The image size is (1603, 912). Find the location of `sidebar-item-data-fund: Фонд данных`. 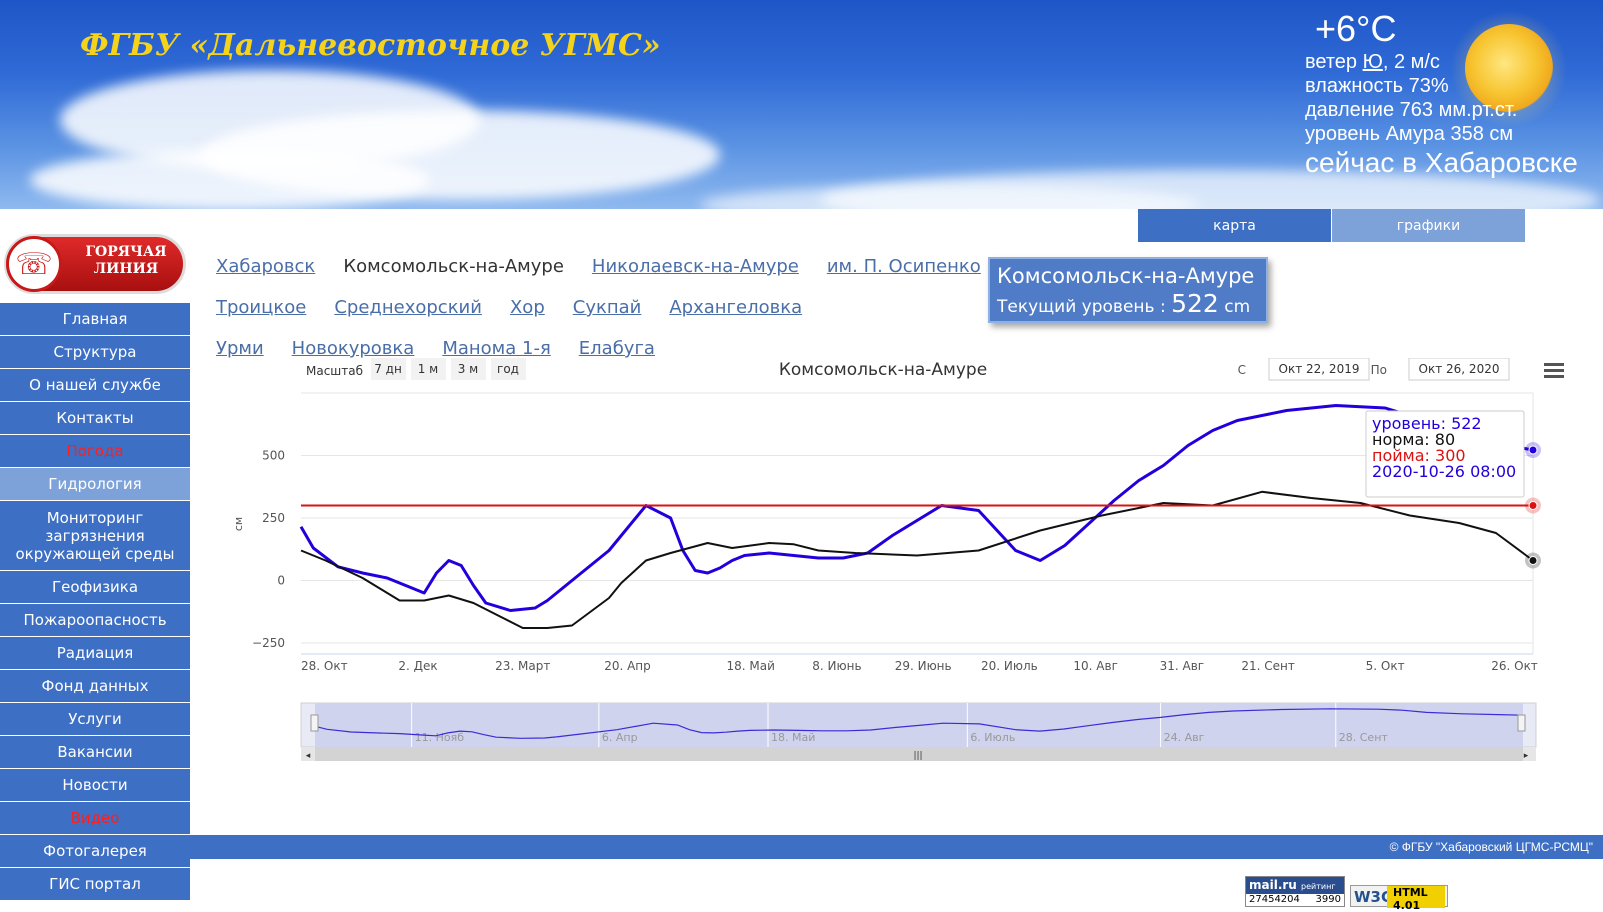

sidebar-item-data-fund: Фонд данных is located at coordinates (95, 686).